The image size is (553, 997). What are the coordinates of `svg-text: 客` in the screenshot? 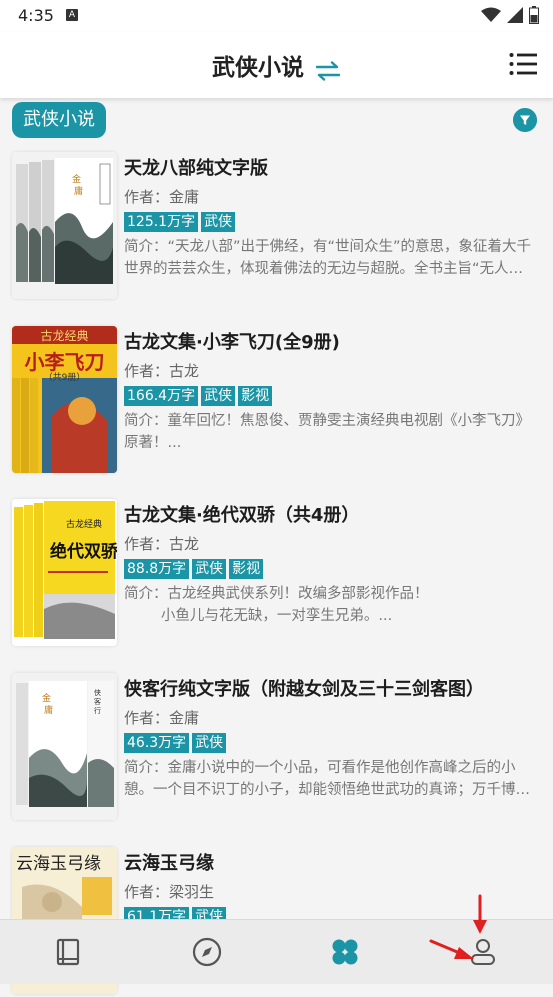 It's located at (97, 701).